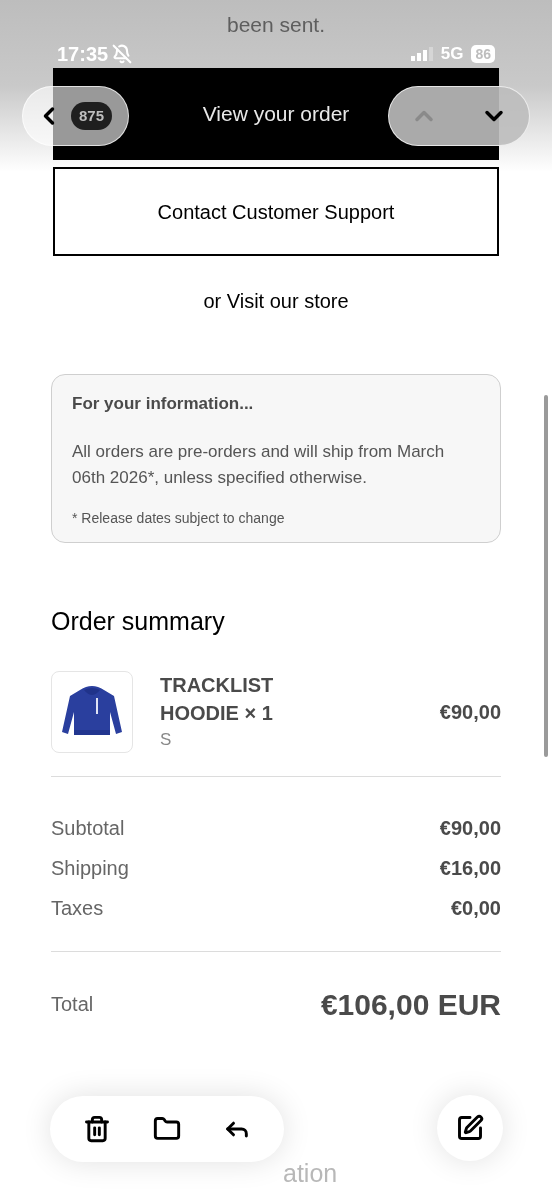 This screenshot has width=552, height=1200. I want to click on product-name: TRACKLIST HOODIE × 1, so click(217, 699).